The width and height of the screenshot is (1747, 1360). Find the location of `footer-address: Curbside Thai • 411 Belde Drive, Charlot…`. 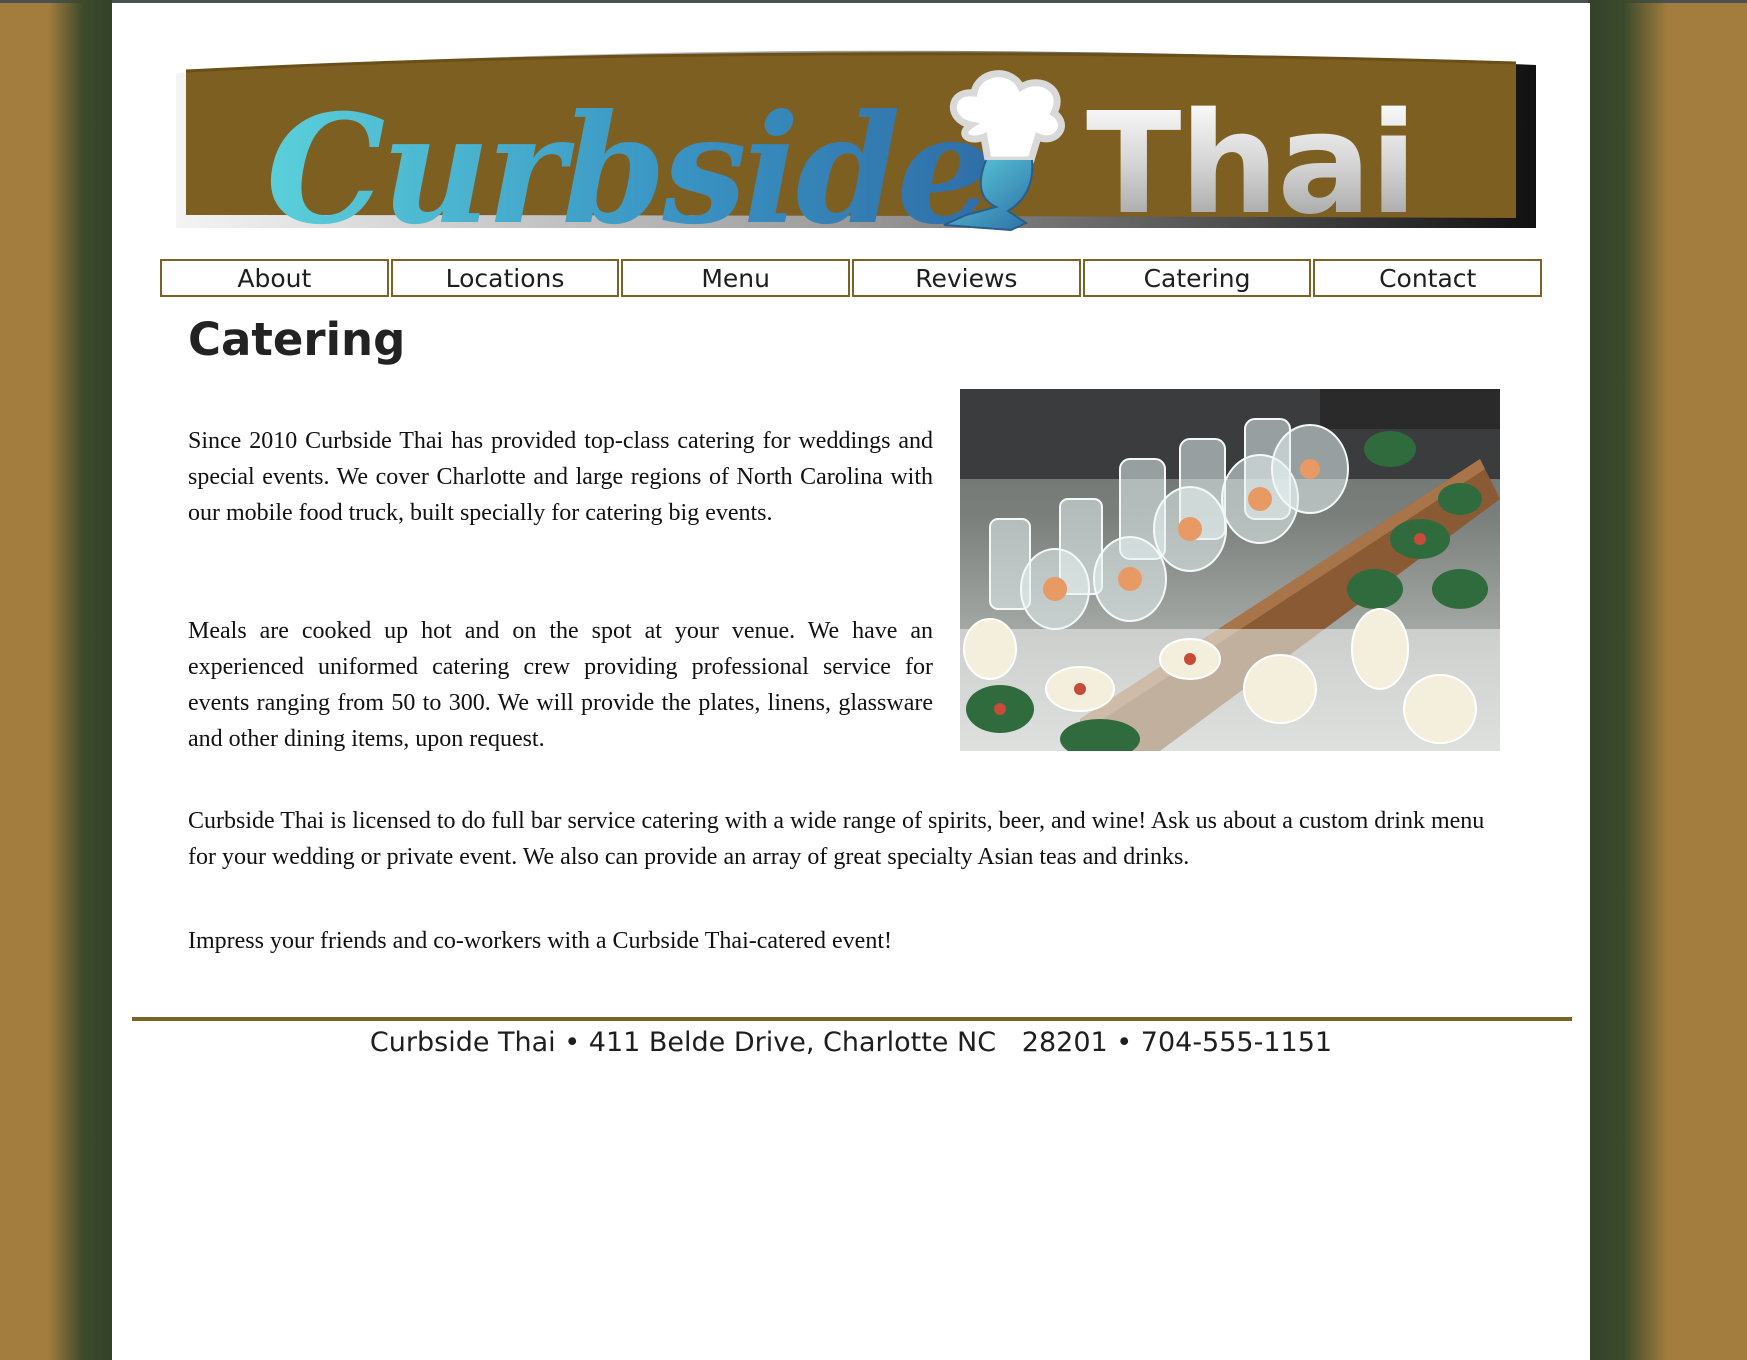

footer-address: Curbside Thai • 411 Belde Drive, Charlot… is located at coordinates (851, 1042).